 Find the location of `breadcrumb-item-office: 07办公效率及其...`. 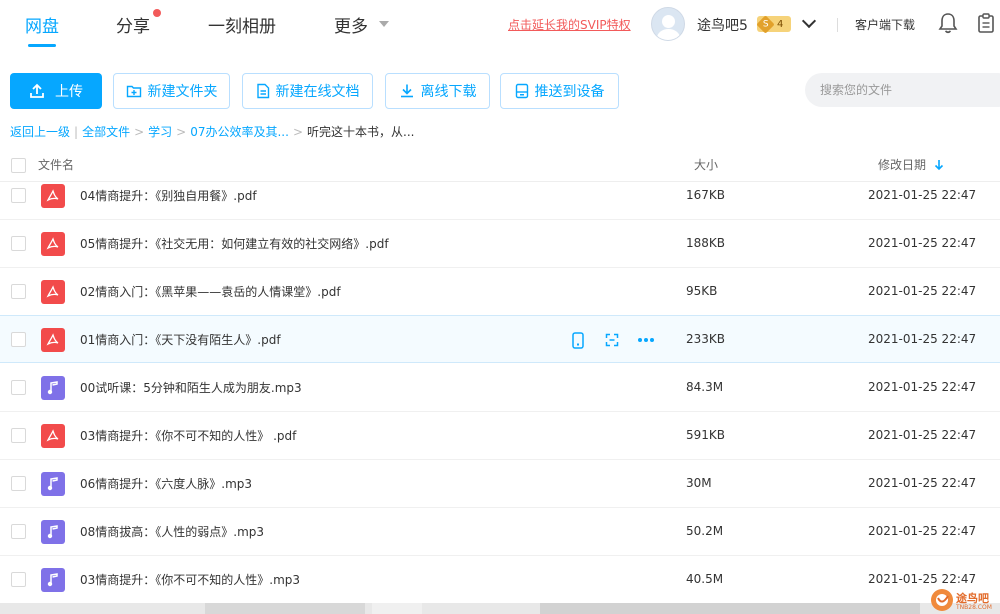

breadcrumb-item-office: 07办公效率及其... is located at coordinates (239, 132).